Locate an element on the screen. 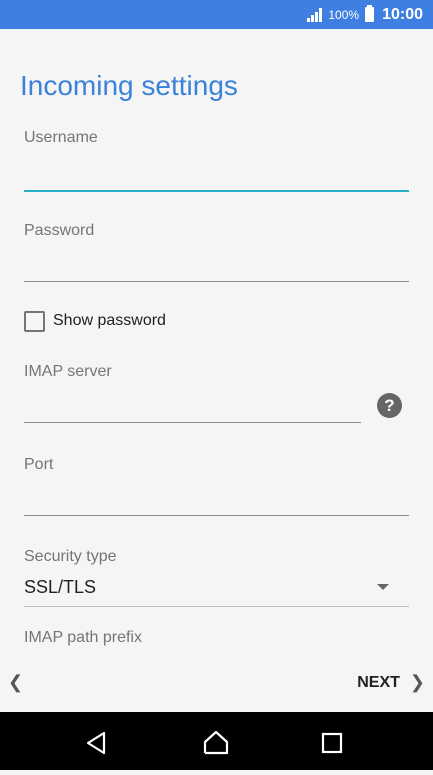 The height and width of the screenshot is (775, 433). username-field is located at coordinates (216, 177).